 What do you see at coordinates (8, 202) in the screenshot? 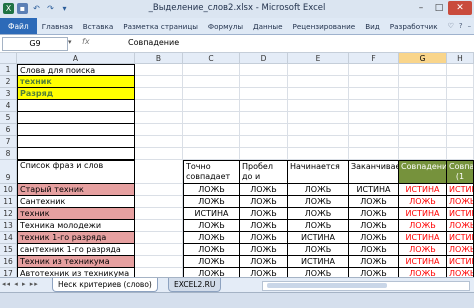
I see `row-header-11: 11` at bounding box center [8, 202].